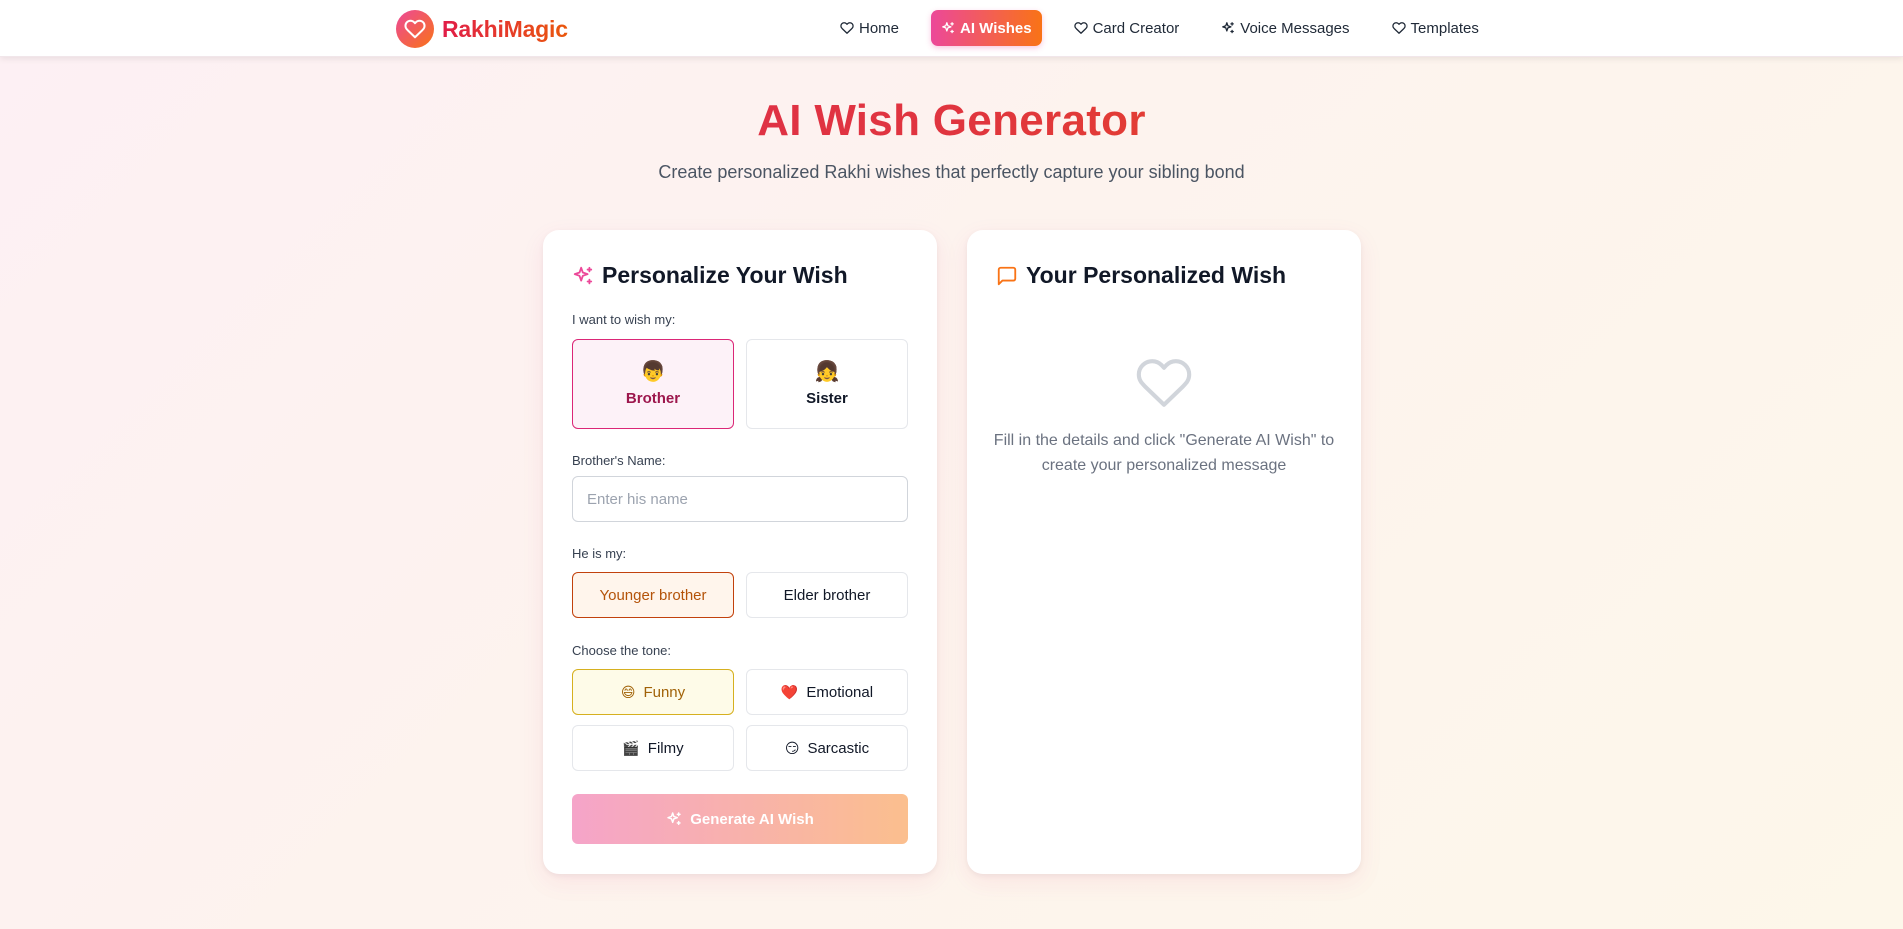  I want to click on nav-item-templates: Templates, so click(1435, 28).